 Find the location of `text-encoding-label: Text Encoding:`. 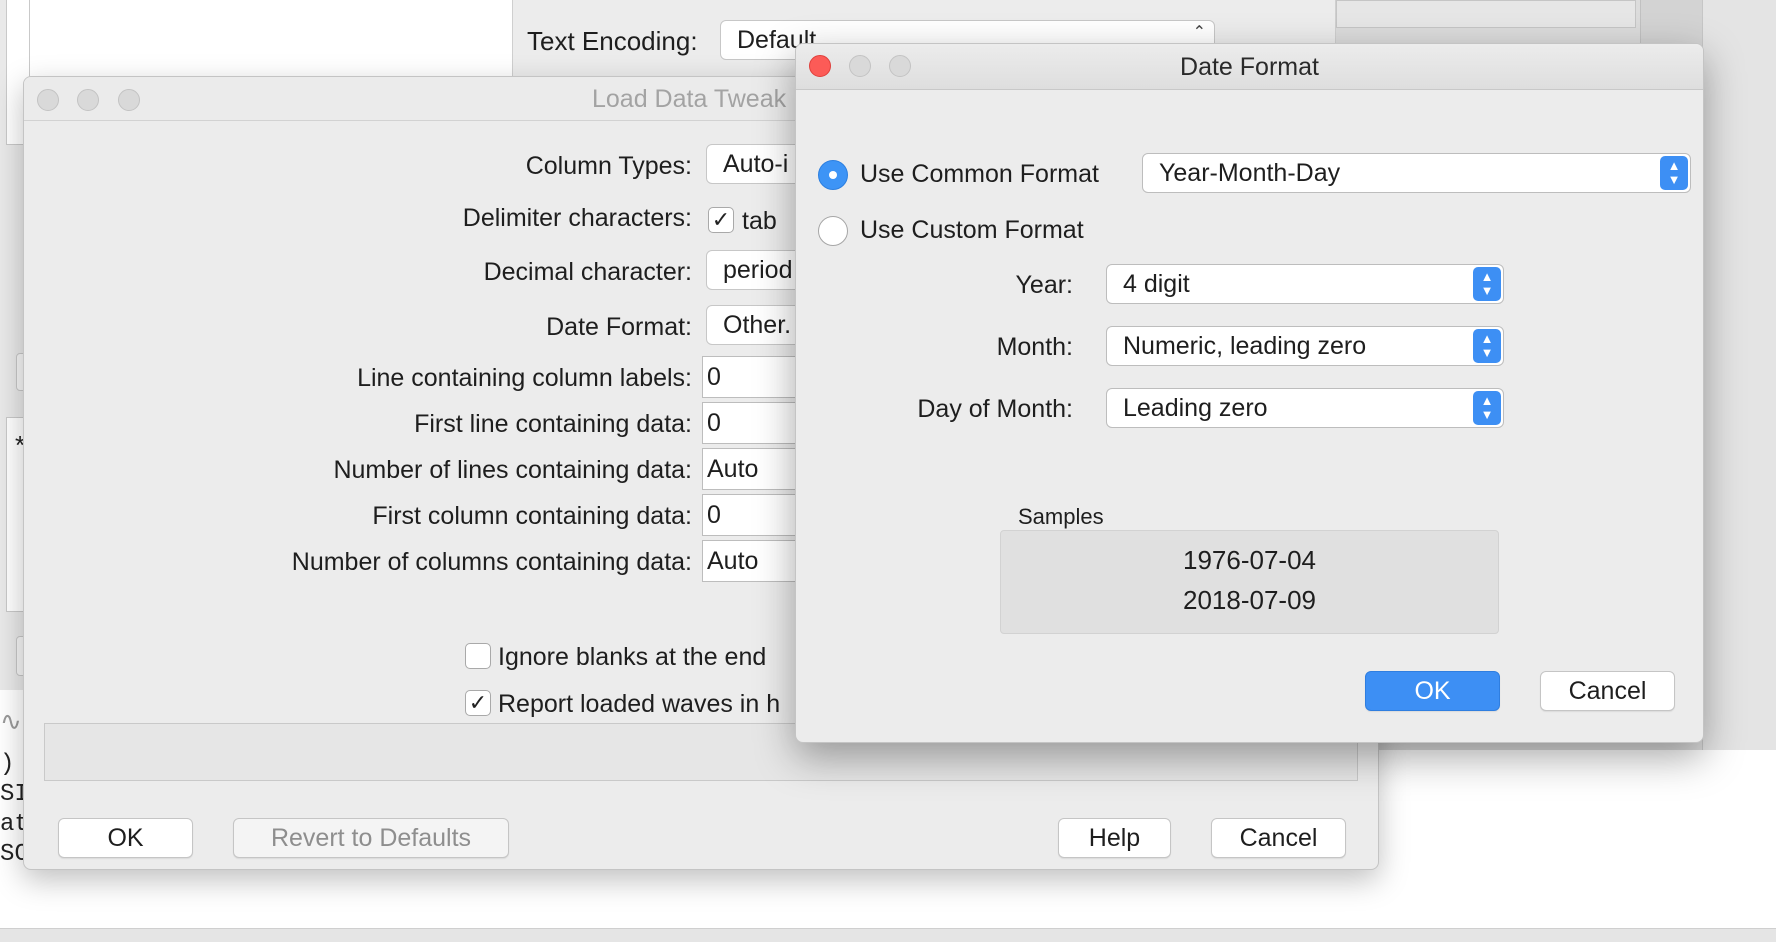

text-encoding-label: Text Encoding: is located at coordinates (612, 41).